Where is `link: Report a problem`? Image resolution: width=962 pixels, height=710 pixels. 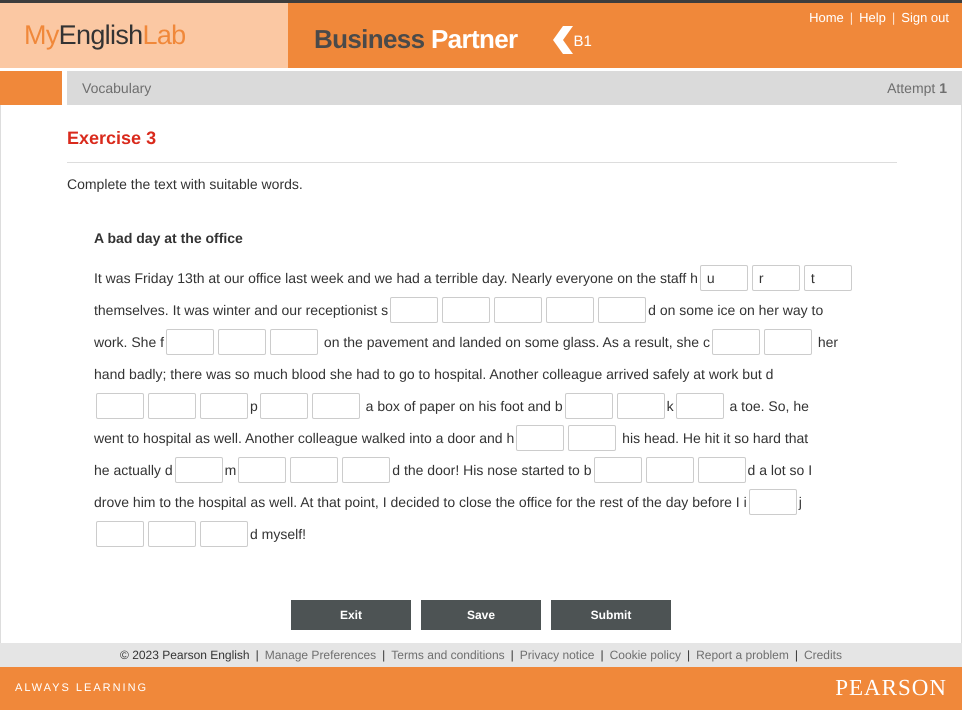 link: Report a problem is located at coordinates (742, 655).